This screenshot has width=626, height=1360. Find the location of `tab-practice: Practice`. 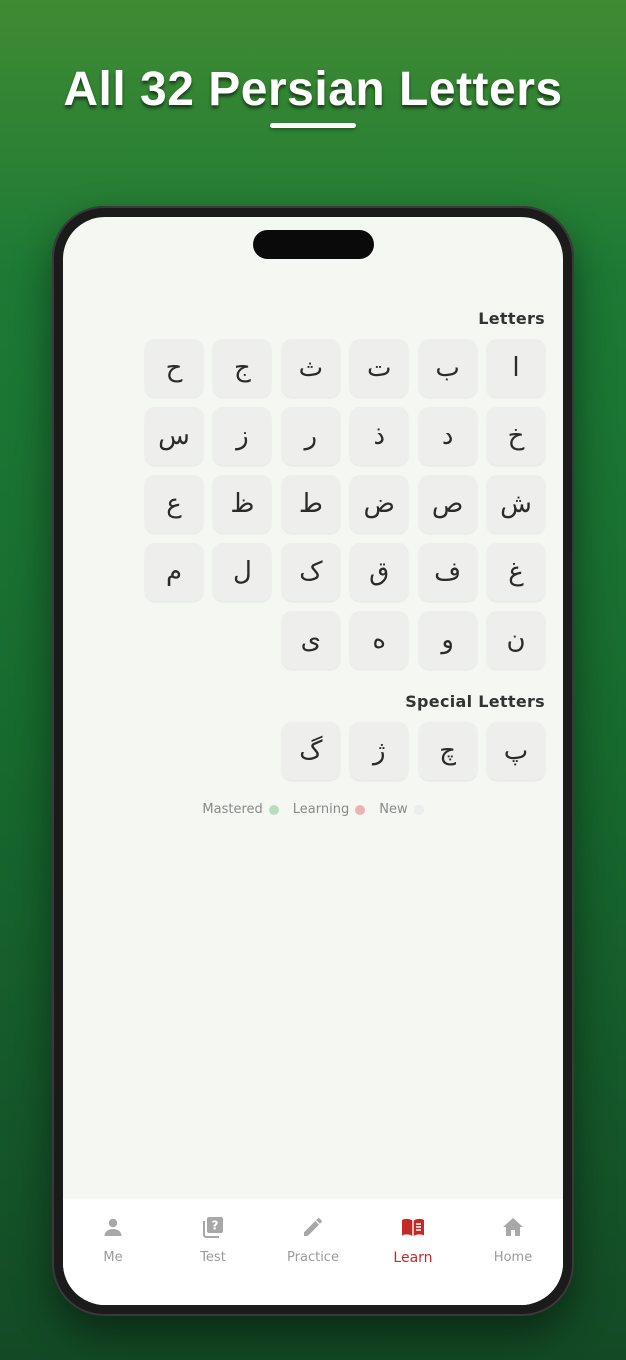

tab-practice: Practice is located at coordinates (313, 1260).